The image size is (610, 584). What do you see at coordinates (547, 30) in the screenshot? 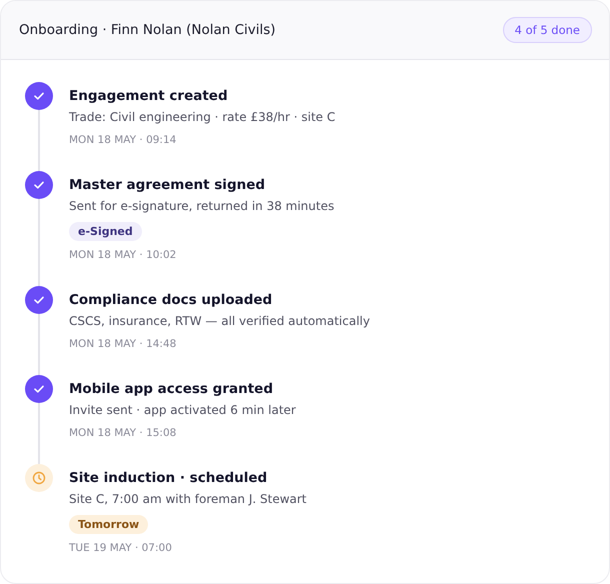
I see `progress-badge: 4 of 5 done` at bounding box center [547, 30].